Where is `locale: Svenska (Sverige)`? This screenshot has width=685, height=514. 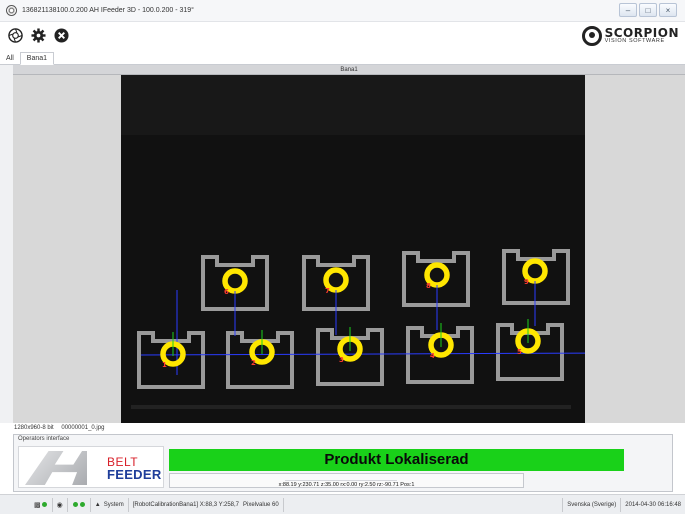
locale: Svenska (Sverige) is located at coordinates (591, 505).